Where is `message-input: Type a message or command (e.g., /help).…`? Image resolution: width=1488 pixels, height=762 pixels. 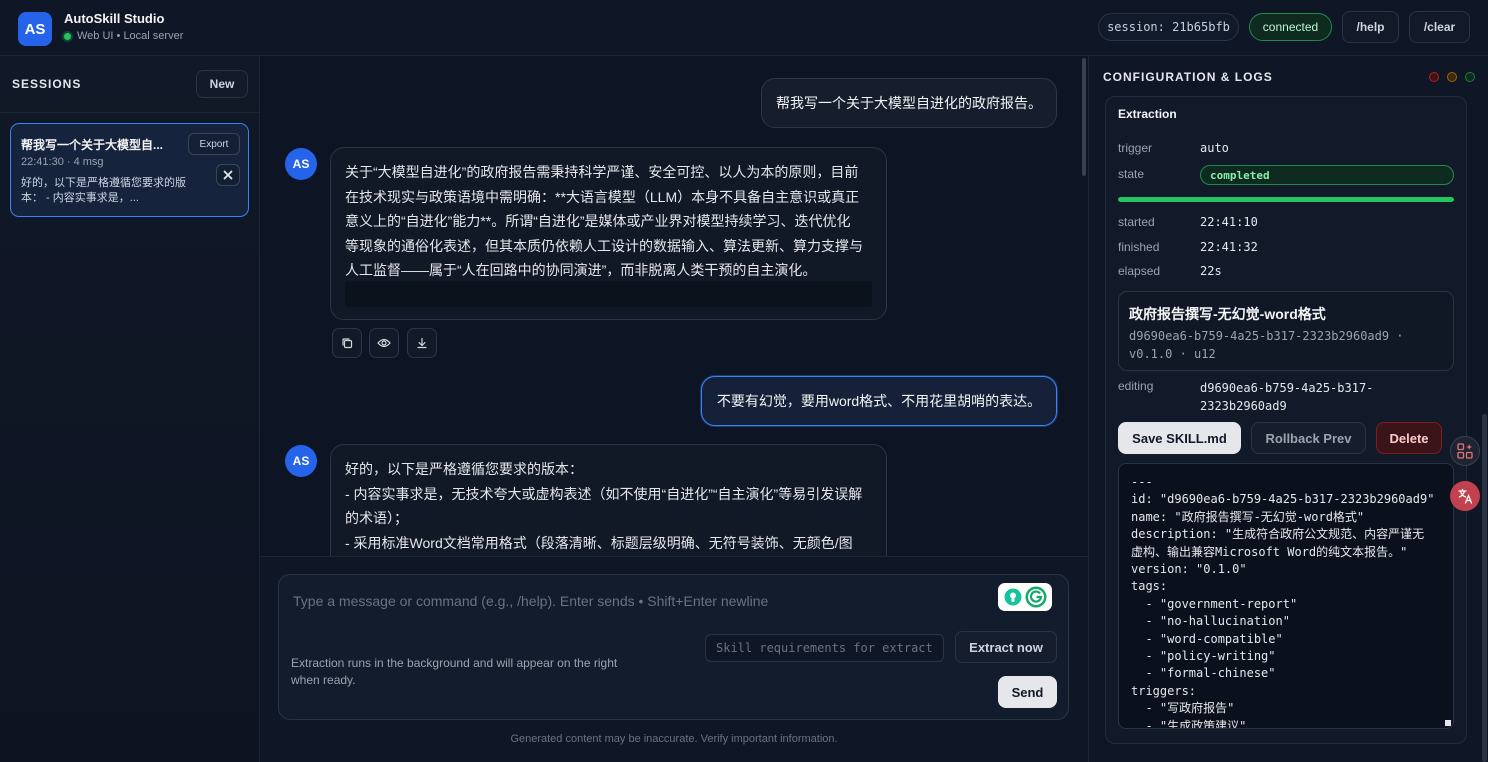 message-input: Type a message or command (e.g., /help).… is located at coordinates (530, 601).